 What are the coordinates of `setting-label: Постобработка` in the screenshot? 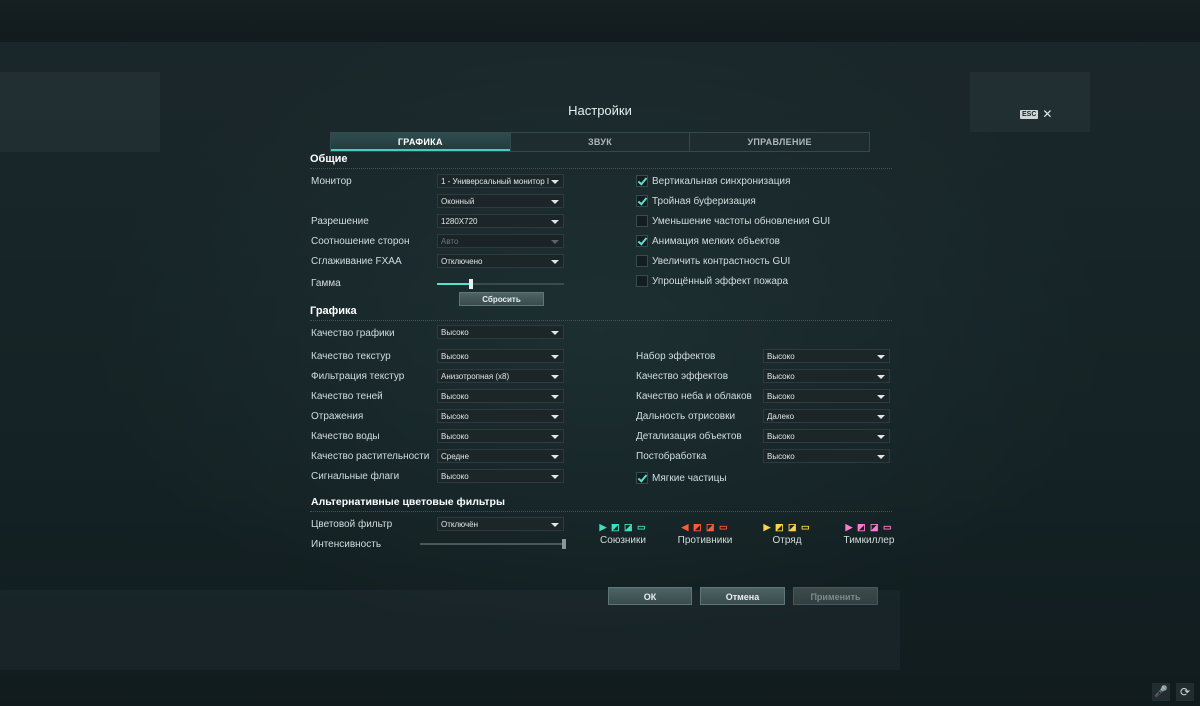 It's located at (671, 456).